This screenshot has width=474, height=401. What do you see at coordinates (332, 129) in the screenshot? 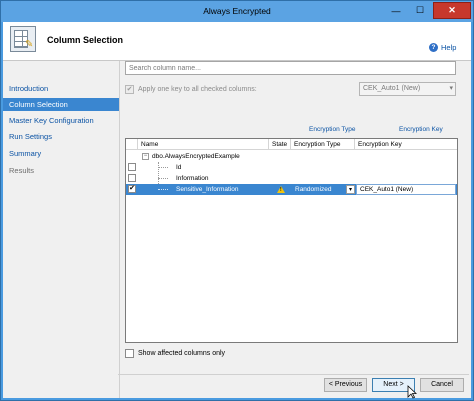
I see `encryption-type-column-link: Encryption Type` at bounding box center [332, 129].